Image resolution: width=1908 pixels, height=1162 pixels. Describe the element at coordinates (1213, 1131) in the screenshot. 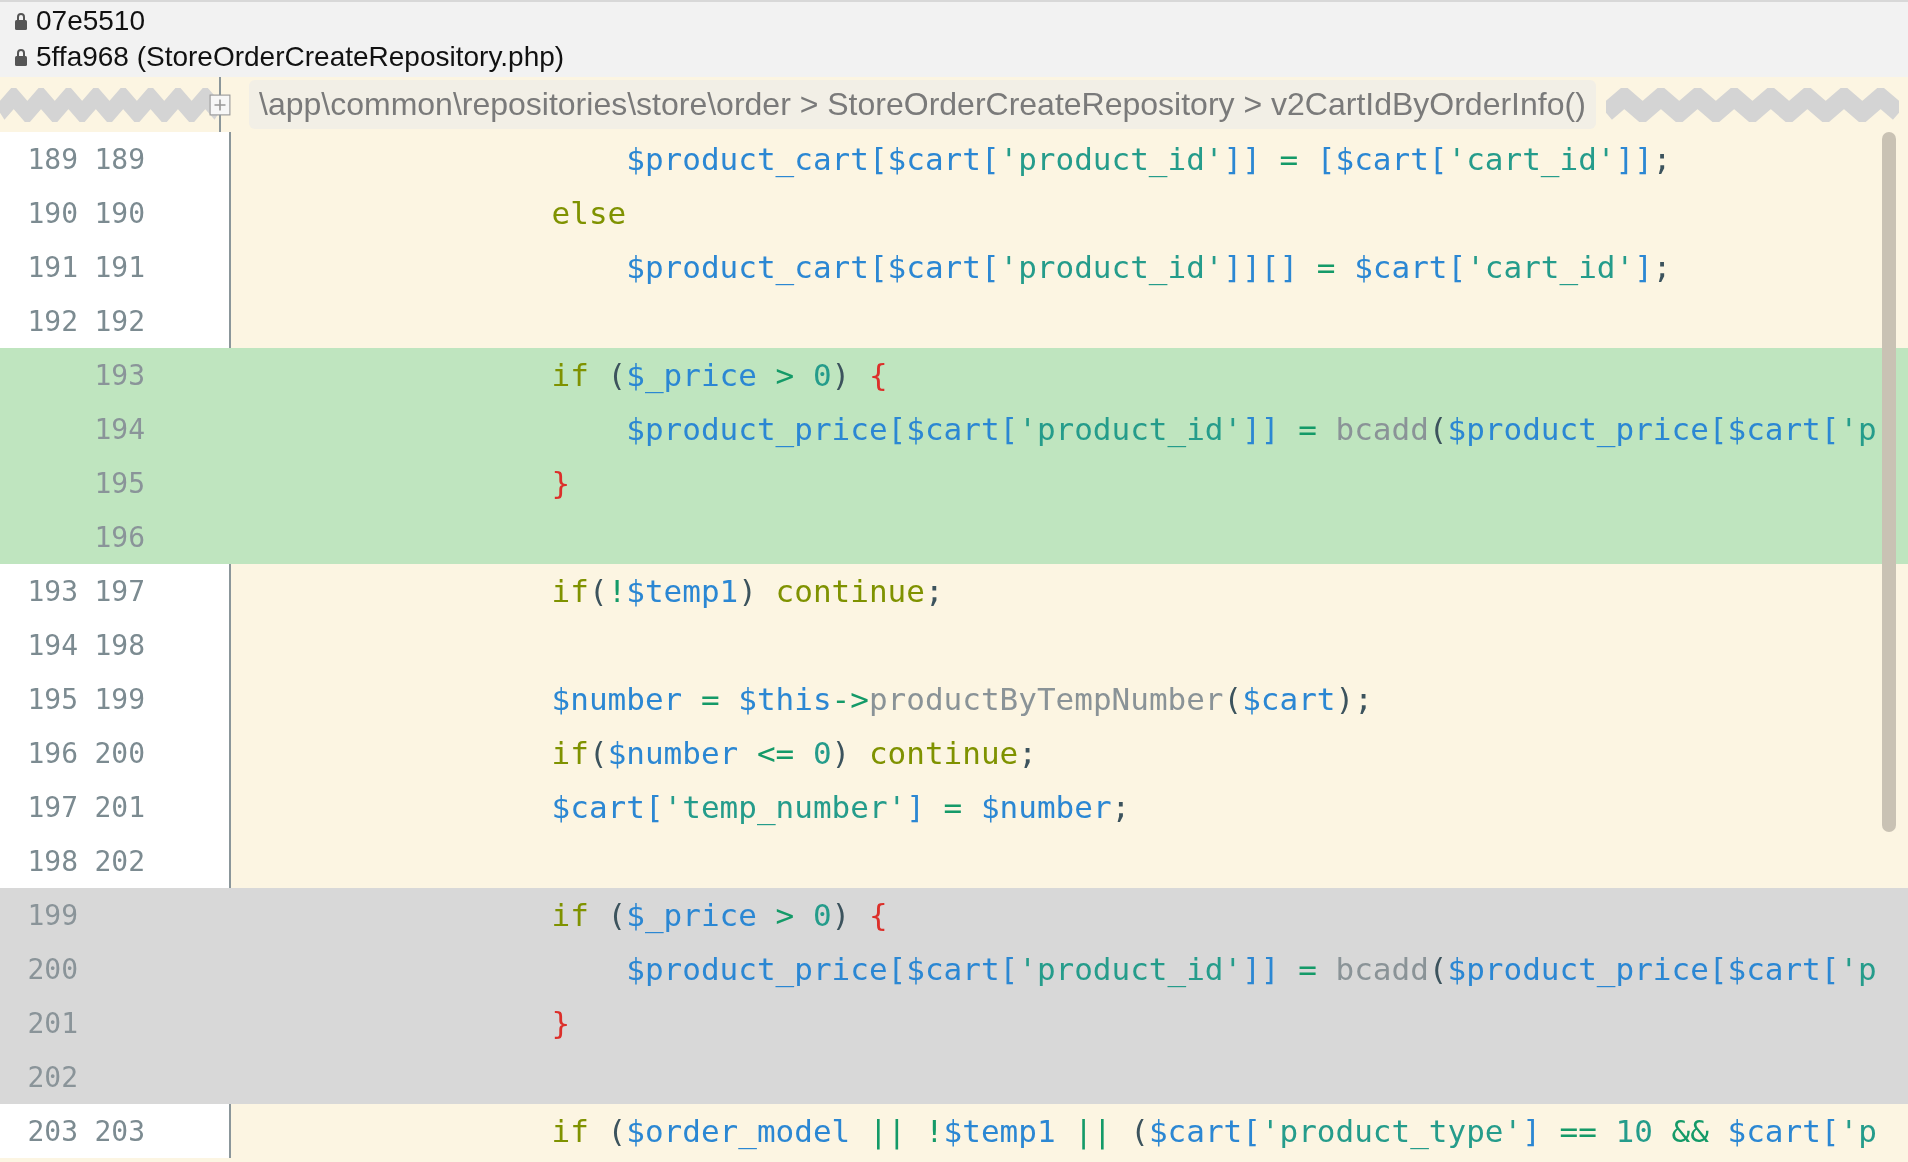

I see `code-line: if ($order_model || !$temp1 || ($cart['product_type'] == 10 && $cart['p` at that location.